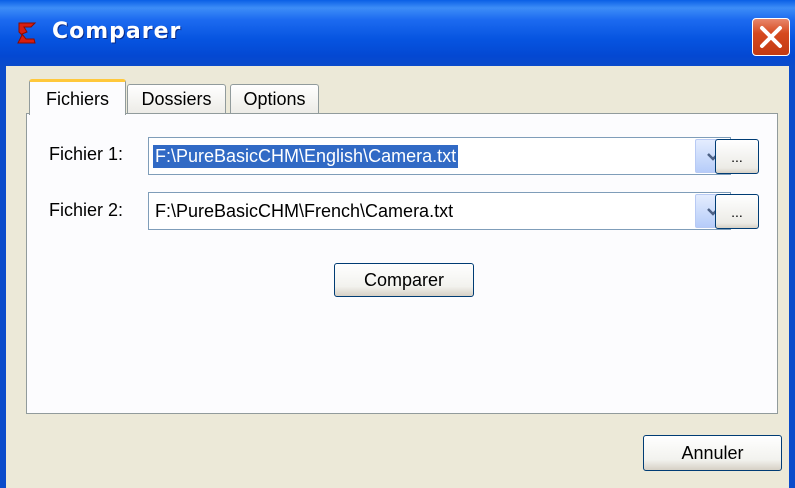 The height and width of the screenshot is (488, 795). What do you see at coordinates (712, 453) in the screenshot?
I see `cancel-button: Annuler` at bounding box center [712, 453].